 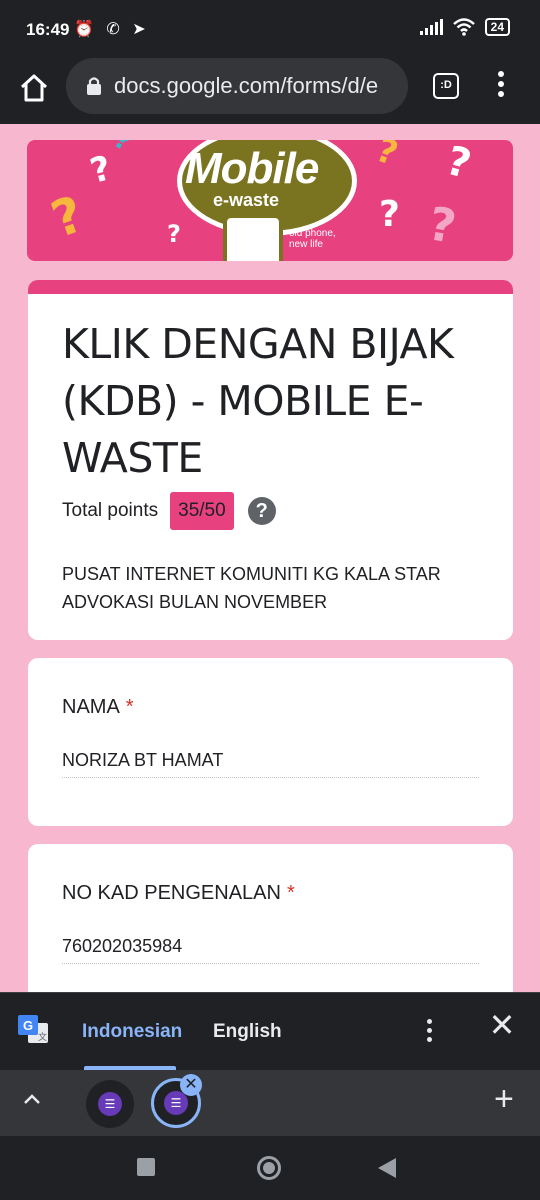 I want to click on chevron-up-icon, so click(x=32, y=1100).